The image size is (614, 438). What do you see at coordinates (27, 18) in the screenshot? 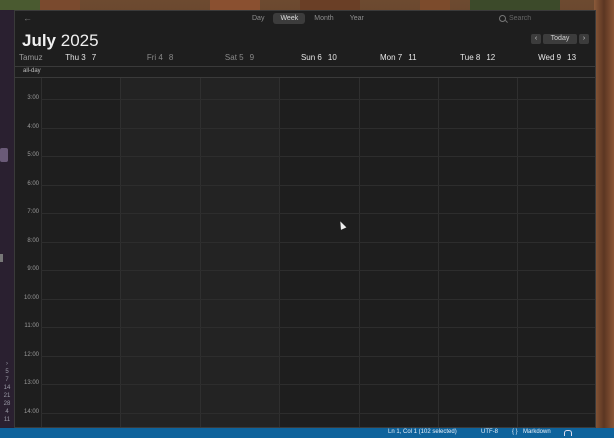
I see `back-arrow-icon: ←` at bounding box center [27, 18].